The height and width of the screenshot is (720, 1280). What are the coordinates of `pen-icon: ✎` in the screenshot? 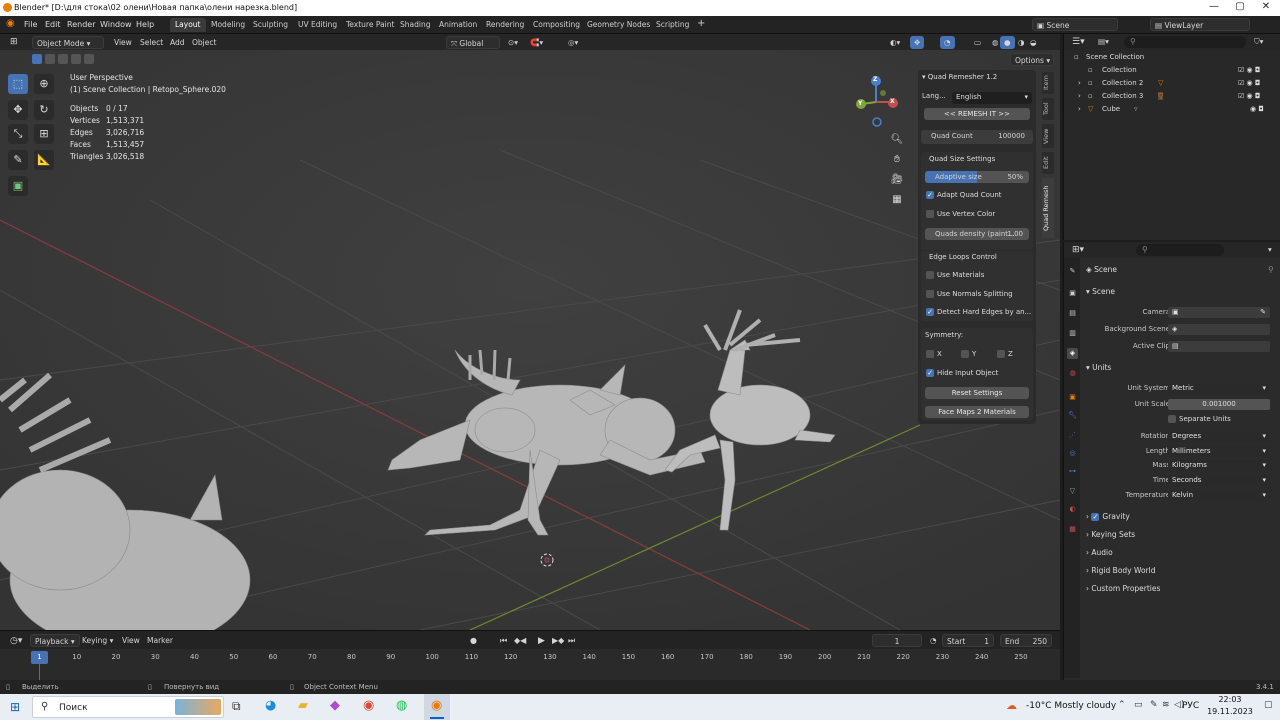 It's located at (1154, 705).